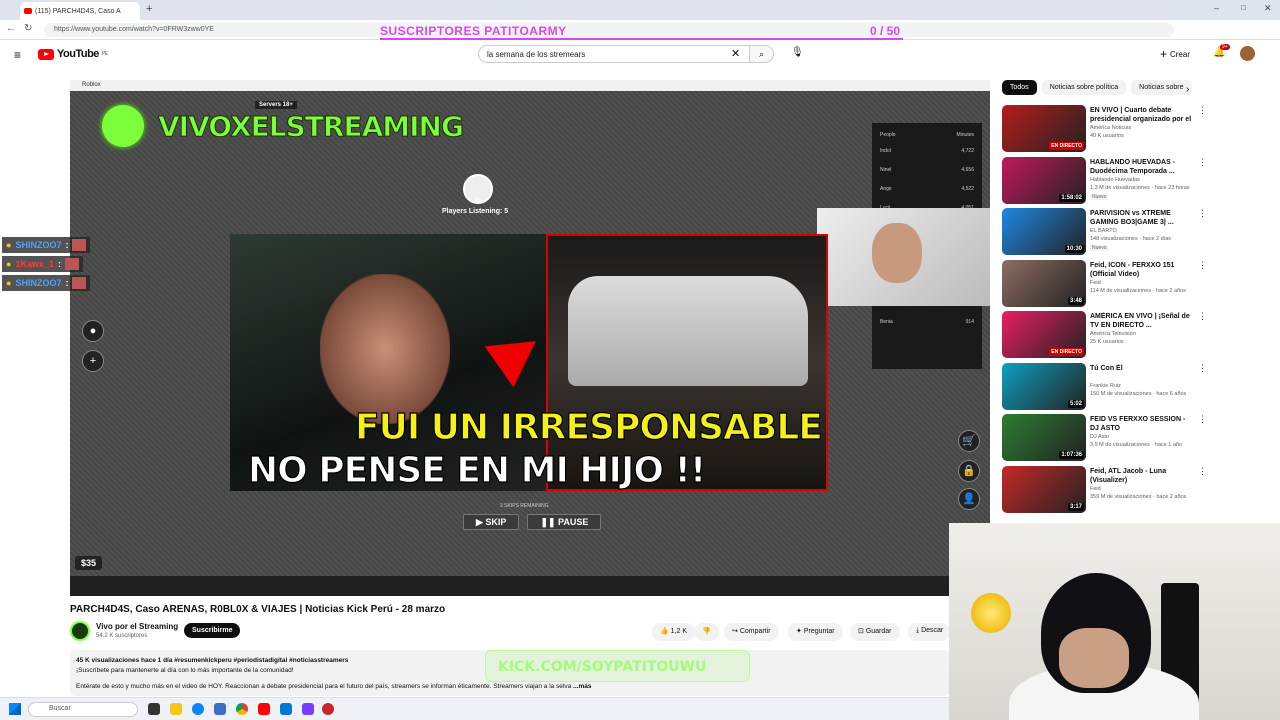 This screenshot has height=720, width=1280. I want to click on channel-avatar, so click(80, 631).